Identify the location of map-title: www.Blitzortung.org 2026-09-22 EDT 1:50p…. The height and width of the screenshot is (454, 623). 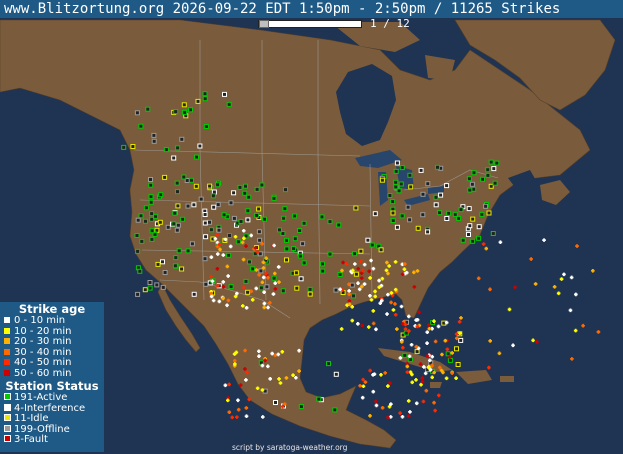
(311, 9).